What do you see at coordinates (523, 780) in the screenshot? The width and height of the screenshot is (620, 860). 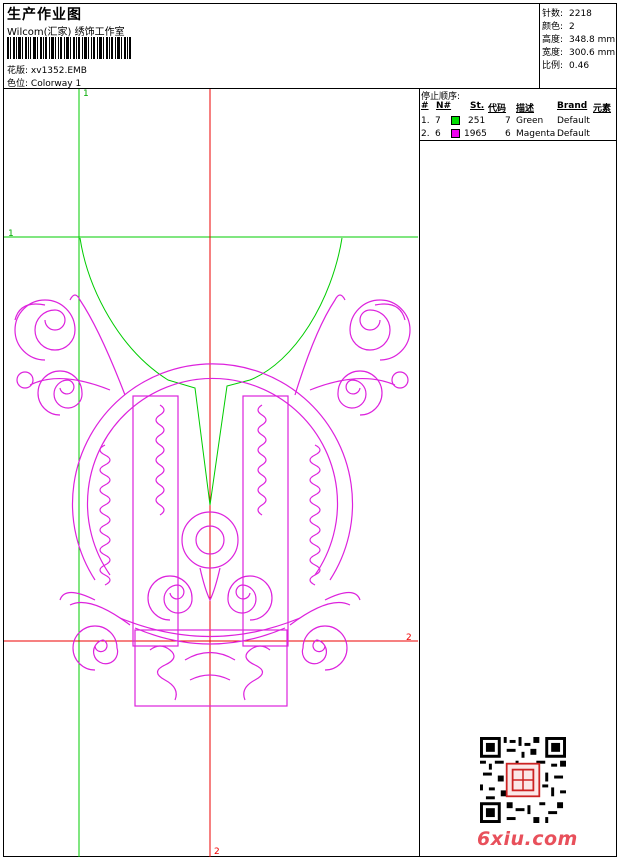 I see `qr-code` at bounding box center [523, 780].